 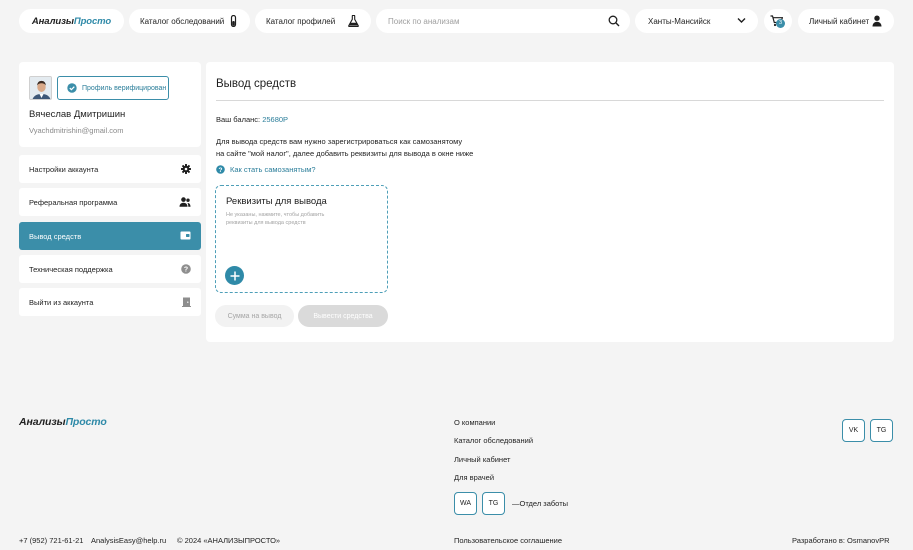 I want to click on header-logo: АнализыПросто, so click(x=71, y=21).